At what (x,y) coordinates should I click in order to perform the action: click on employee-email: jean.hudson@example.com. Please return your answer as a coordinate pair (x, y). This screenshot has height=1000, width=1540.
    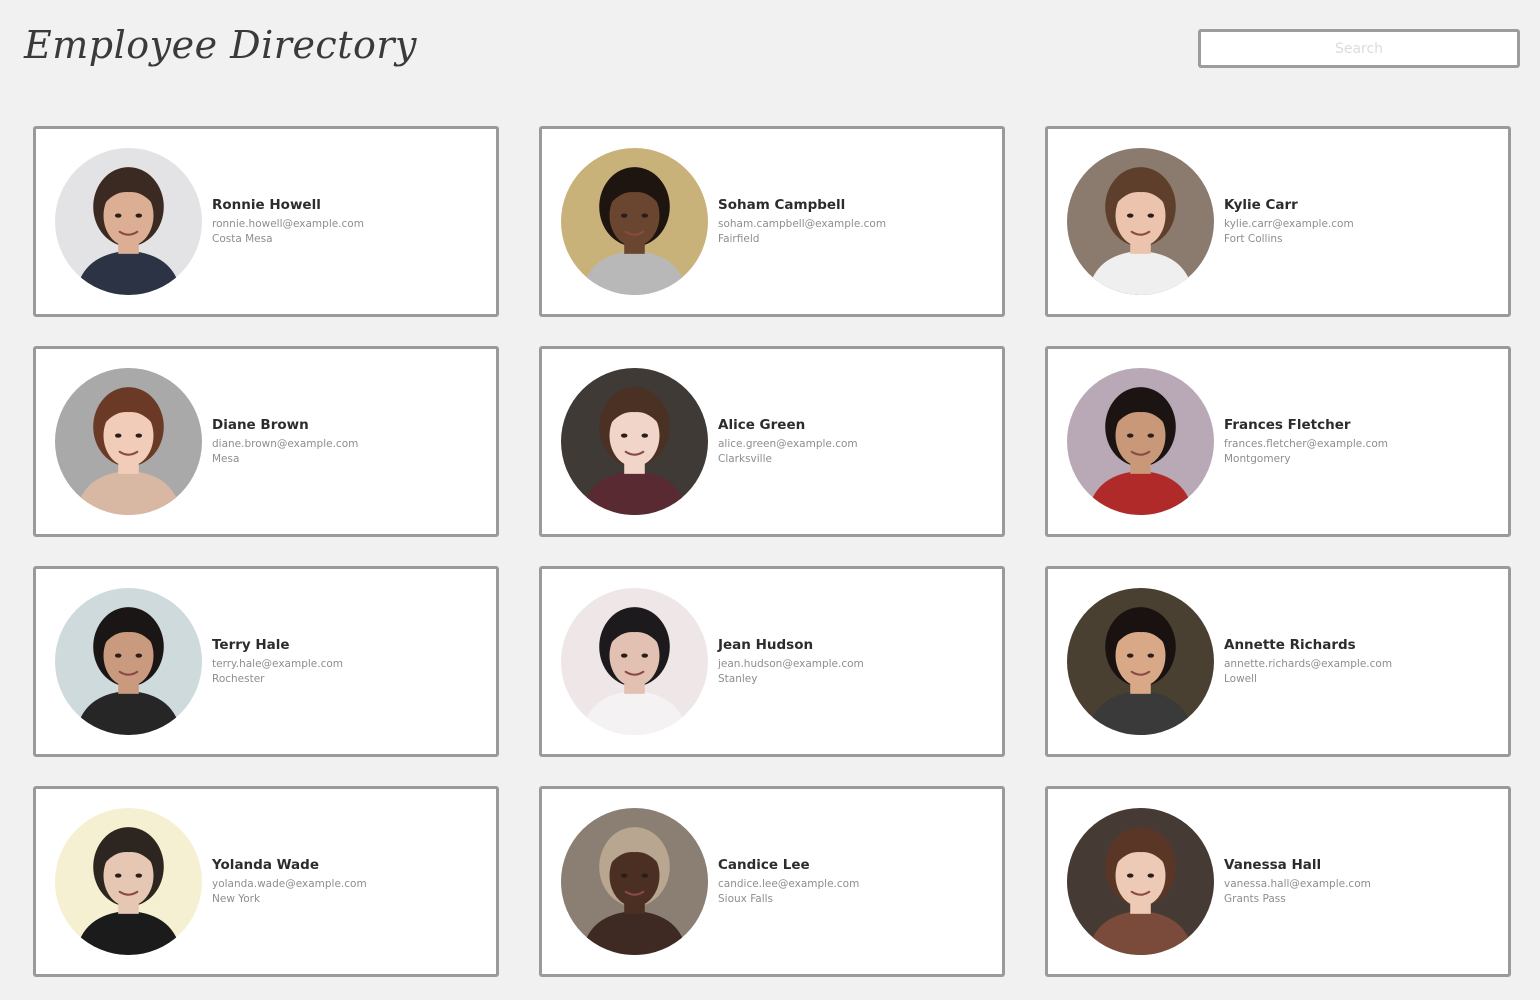
    Looking at the image, I should click on (791, 663).